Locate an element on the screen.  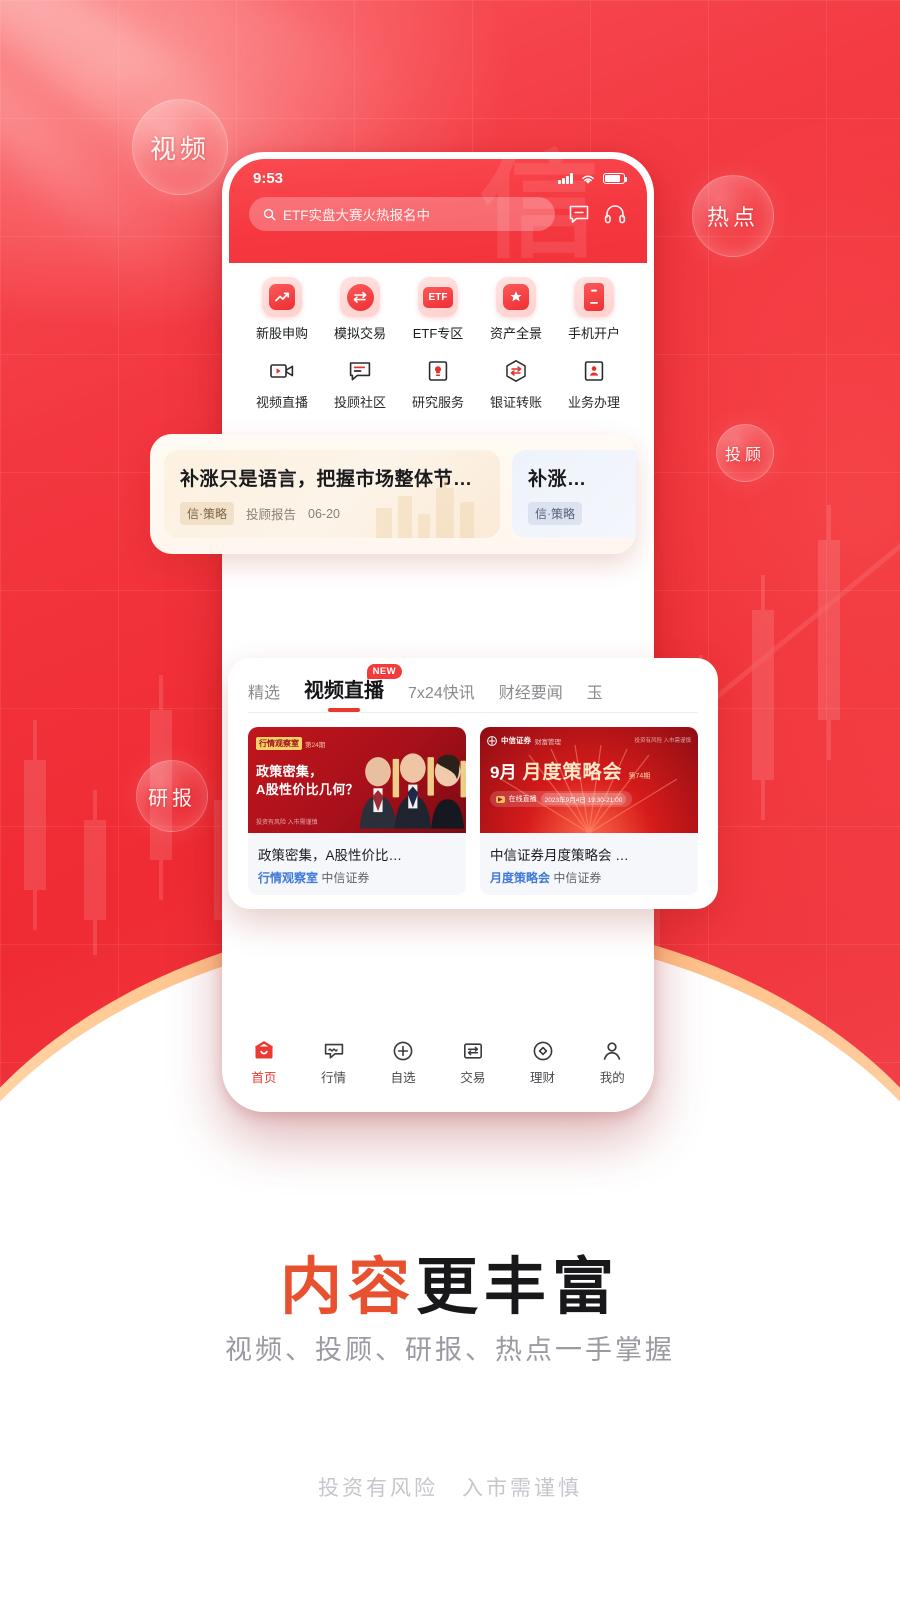
advisor-card: 补涨只是语言，把握市场整体节… 信·策略 投顾报告 06-20 is located at coordinates (332, 494).